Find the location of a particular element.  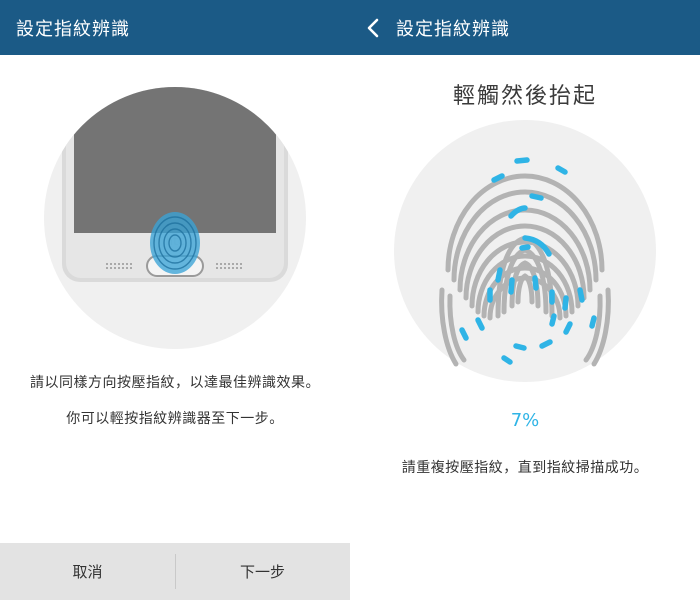

instruction-heading: 輕觸然後抬起 is located at coordinates (524, 96).